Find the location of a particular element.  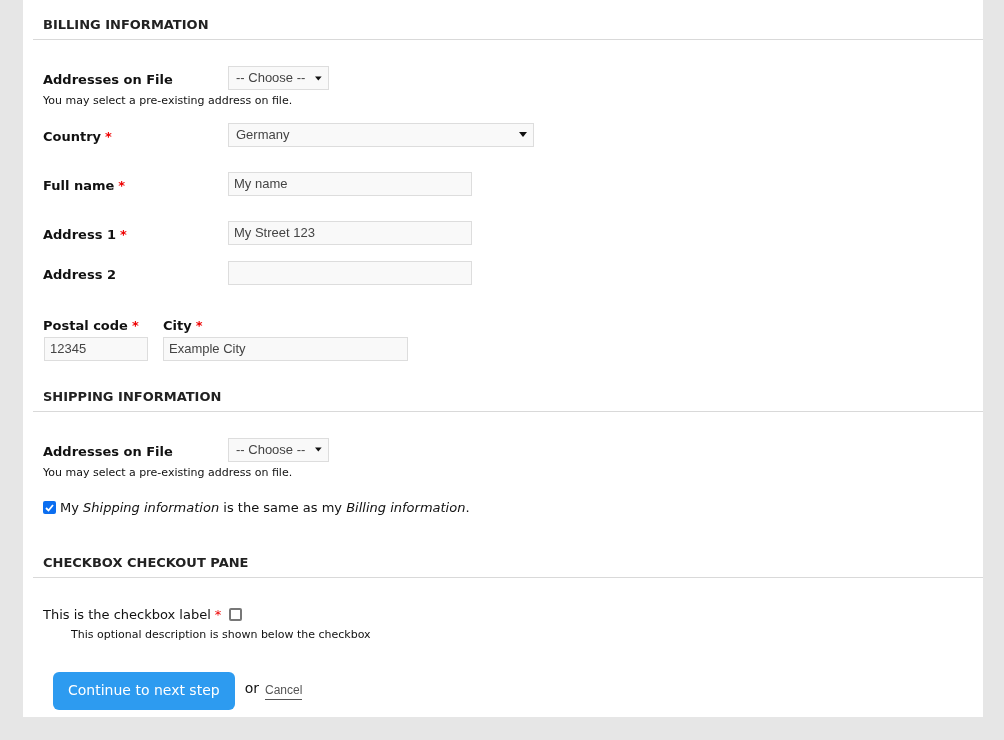

section-heading: BILLING INFORMATION is located at coordinates (126, 25).